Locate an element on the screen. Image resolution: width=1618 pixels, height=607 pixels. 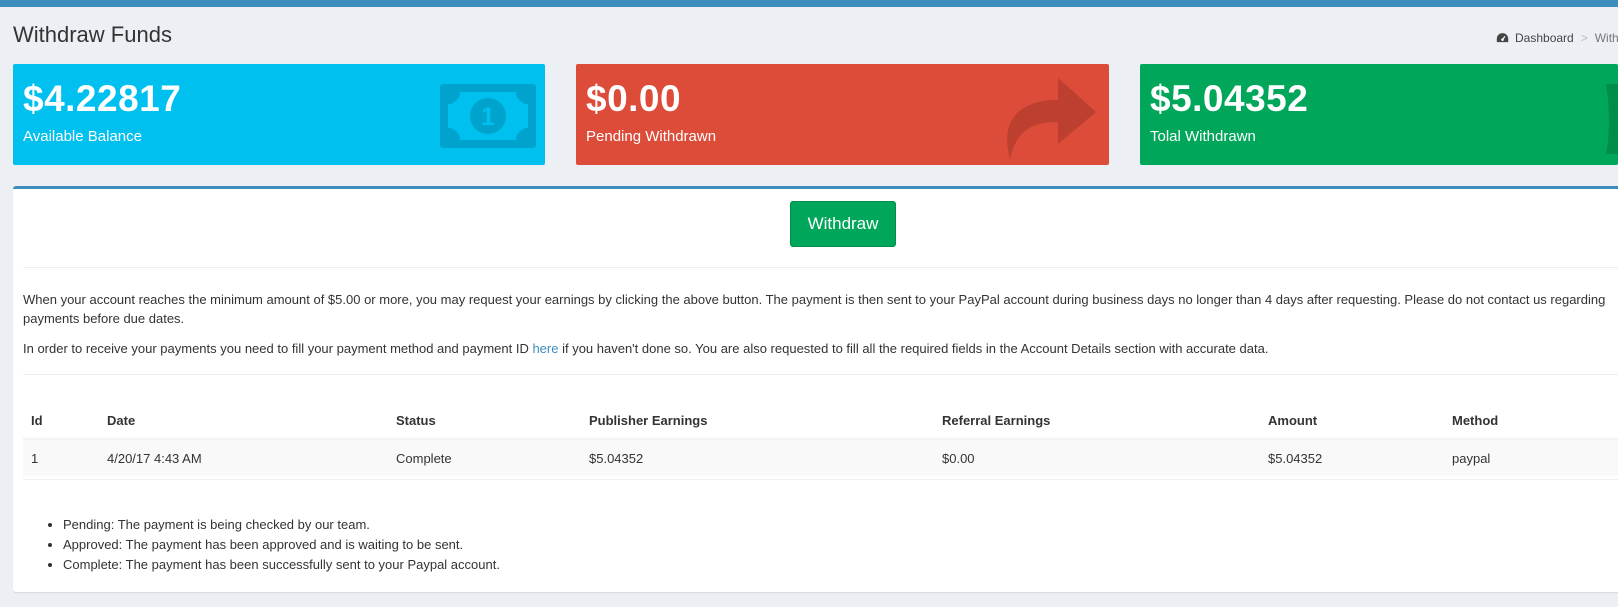
breadcrumb-current: Withd is located at coordinates (1606, 38).